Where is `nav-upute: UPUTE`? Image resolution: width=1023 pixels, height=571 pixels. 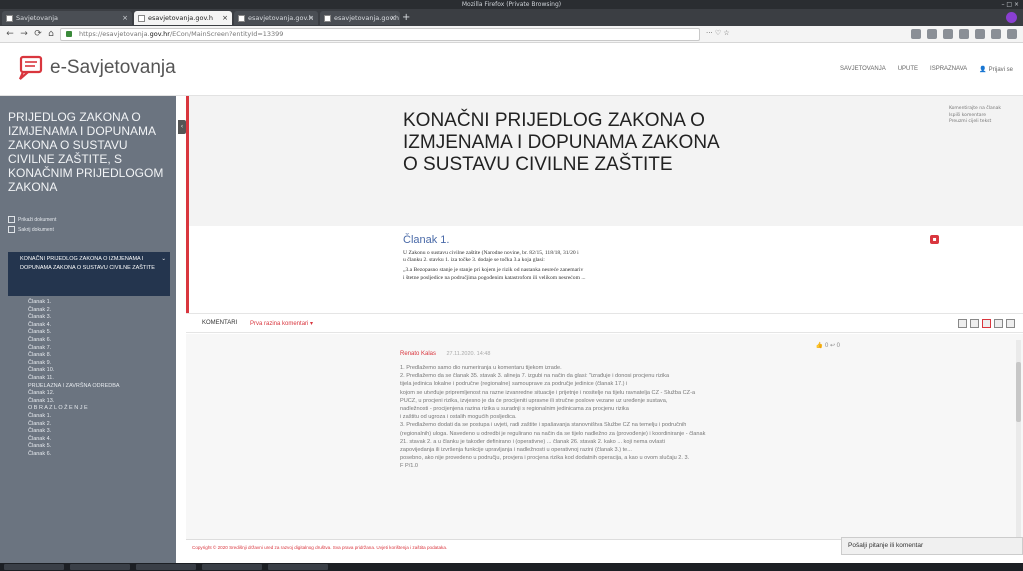
nav-upute: UPUTE is located at coordinates (908, 69).